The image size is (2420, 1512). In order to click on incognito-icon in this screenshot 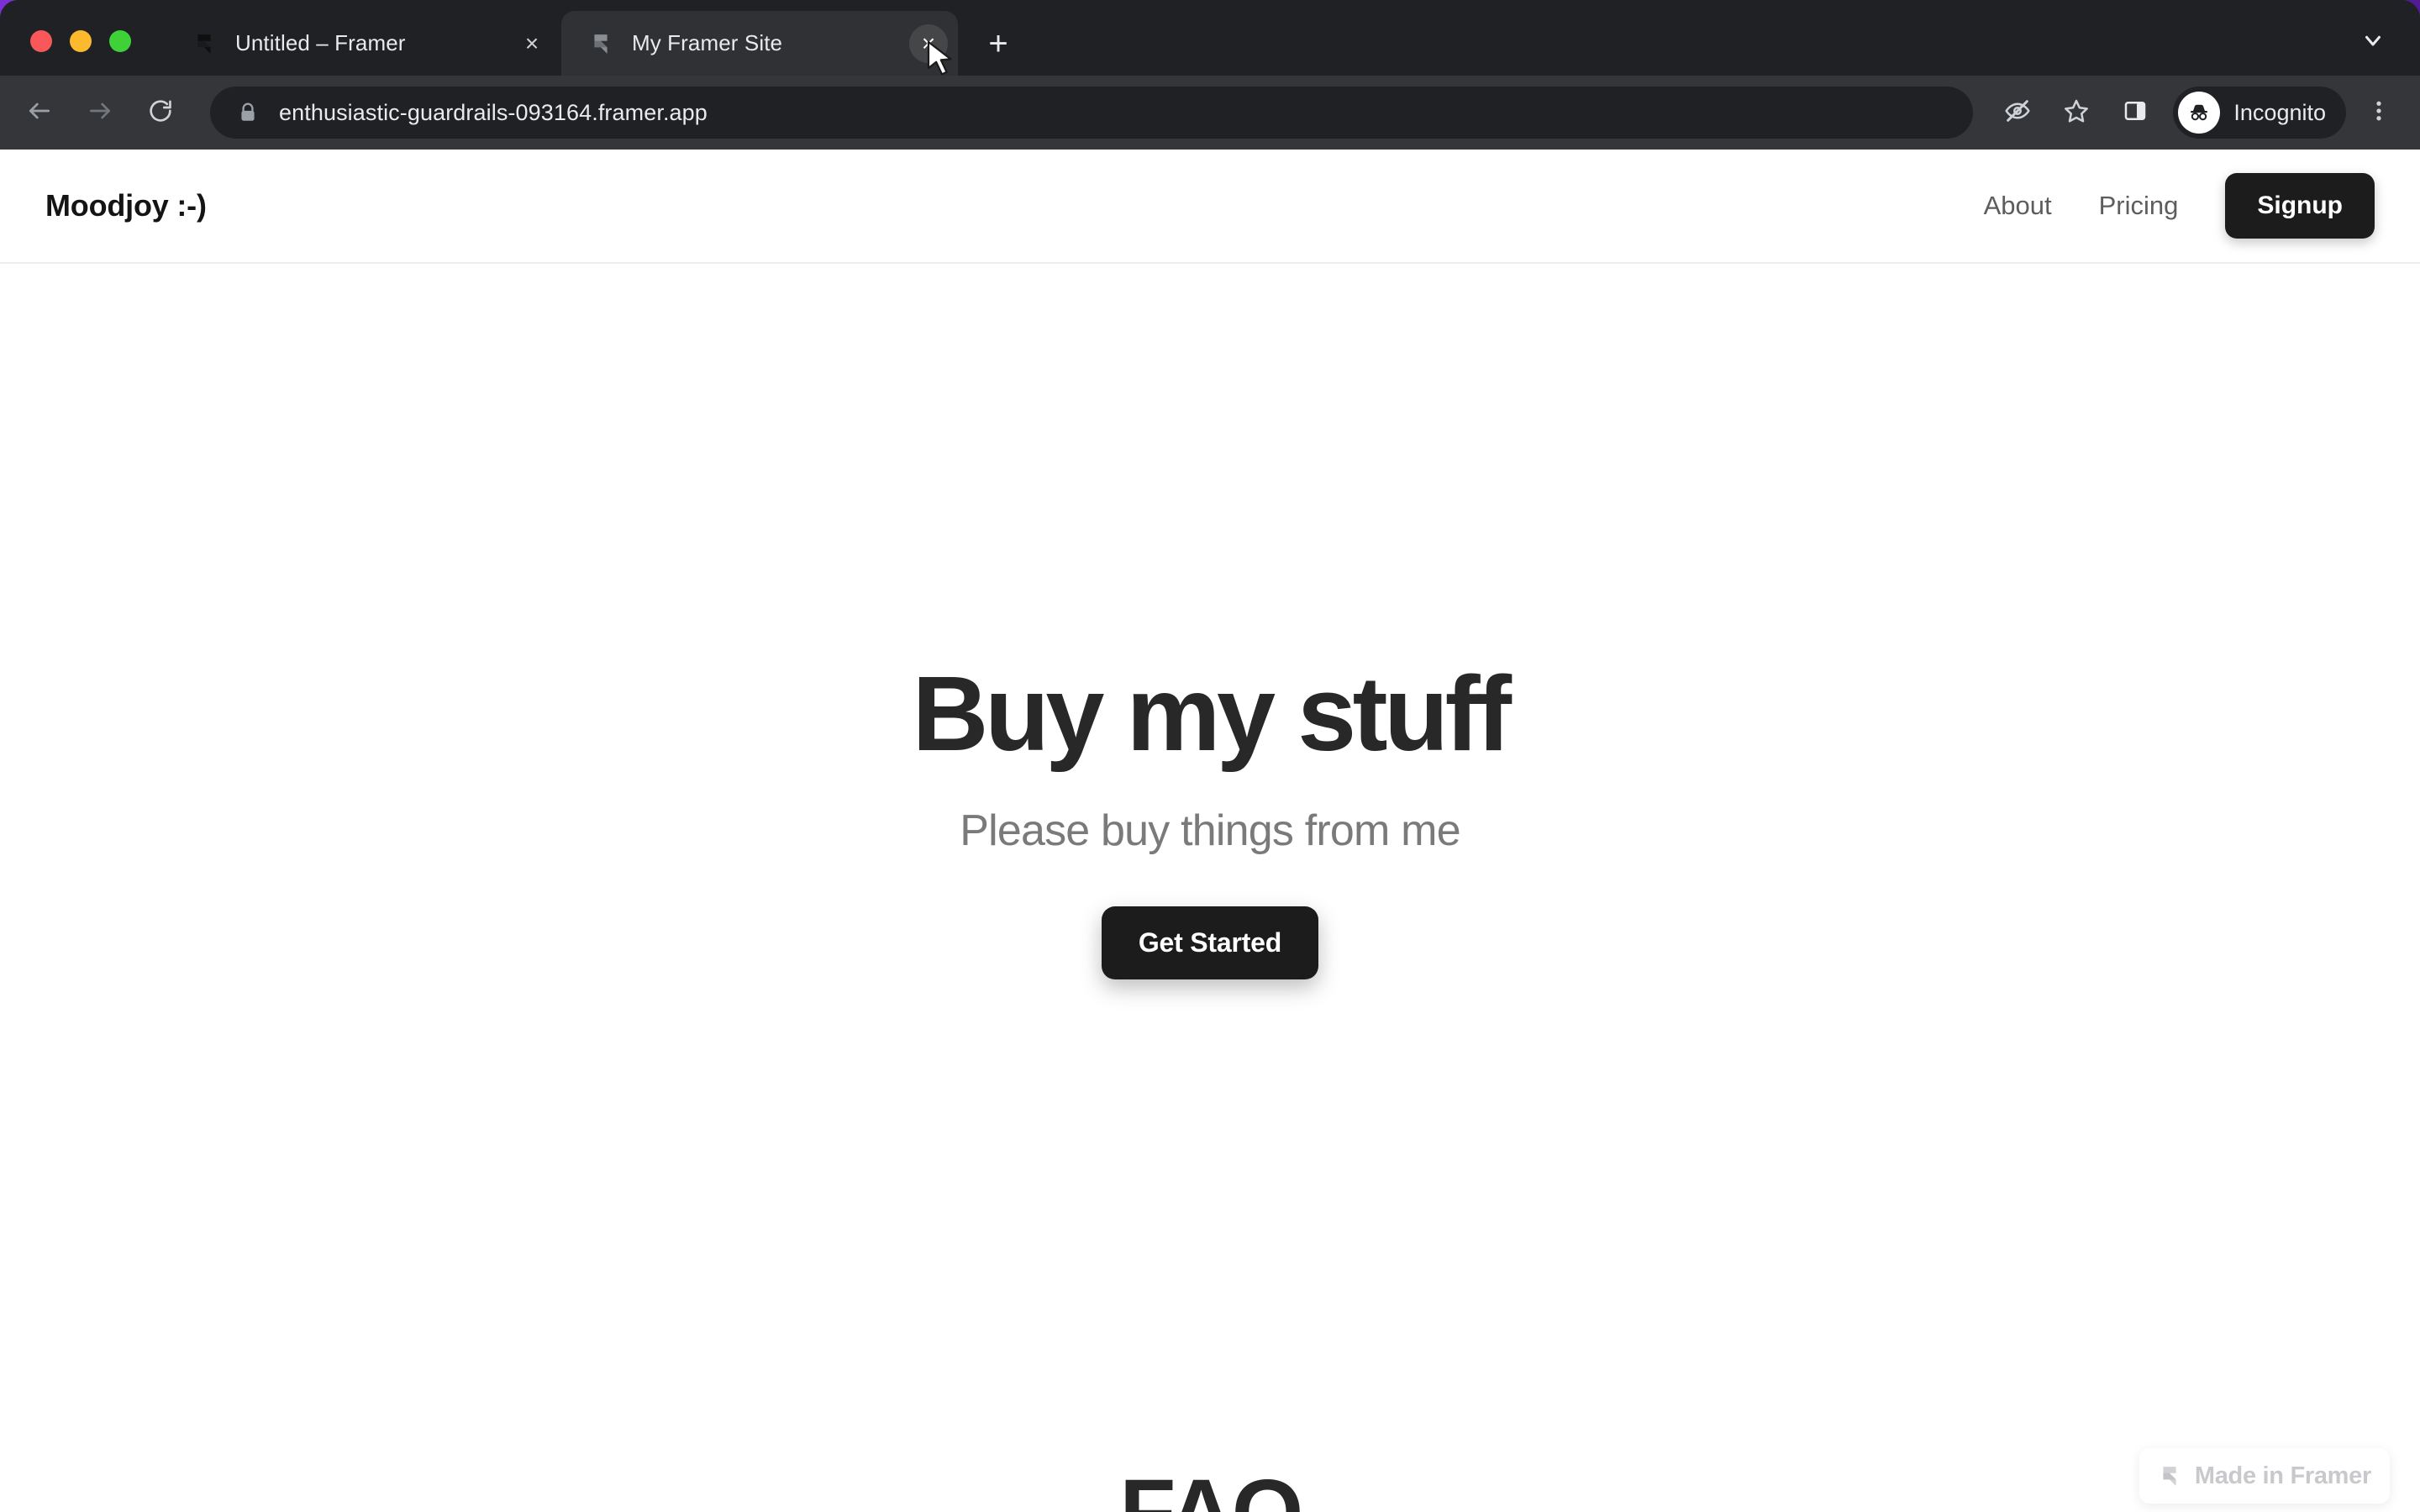, I will do `click(2200, 113)`.